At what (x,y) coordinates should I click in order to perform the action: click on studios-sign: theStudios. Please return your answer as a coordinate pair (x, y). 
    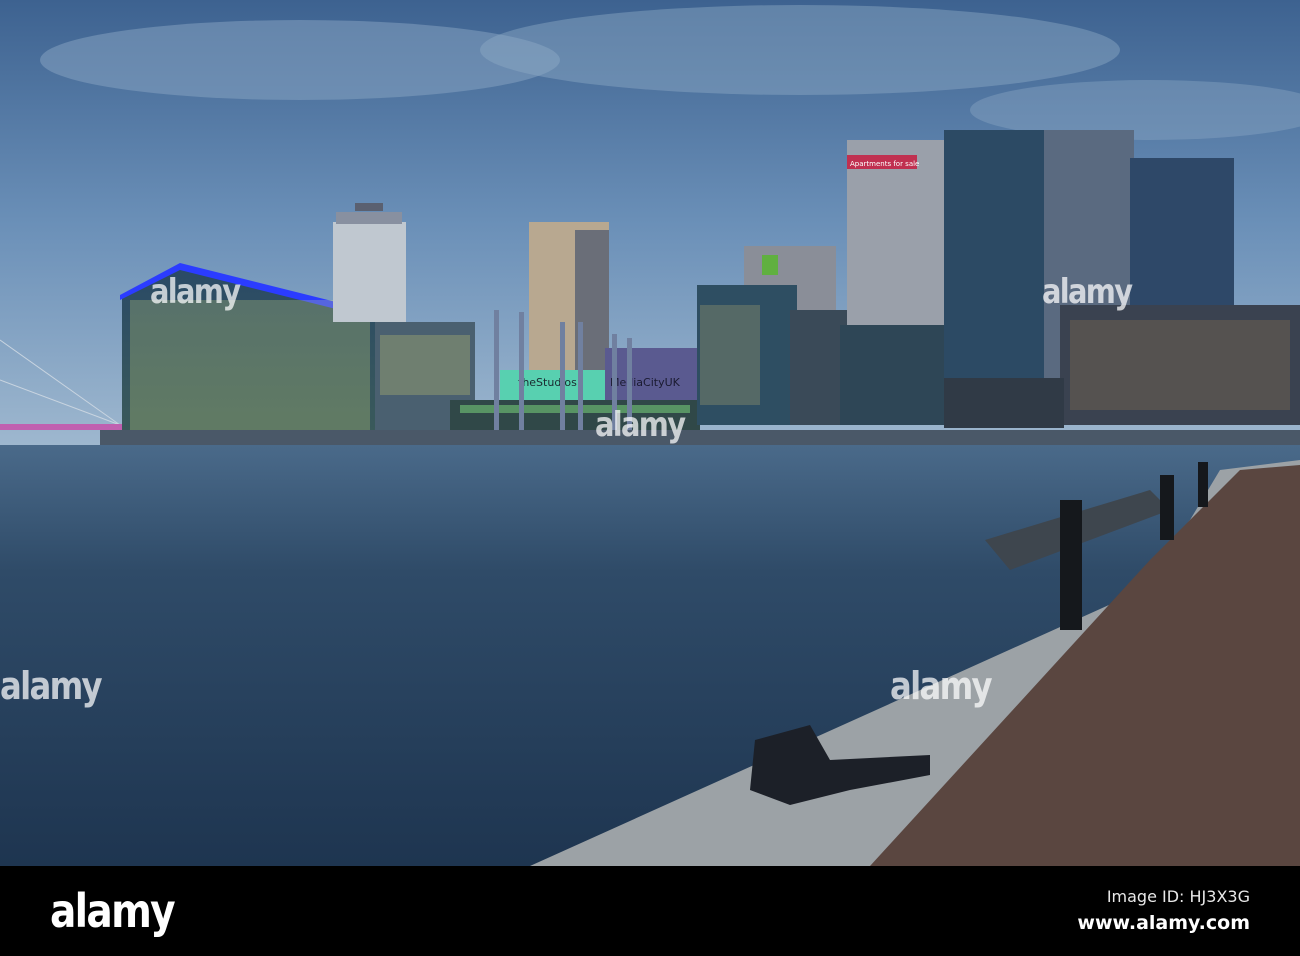
    Looking at the image, I should click on (547, 382).